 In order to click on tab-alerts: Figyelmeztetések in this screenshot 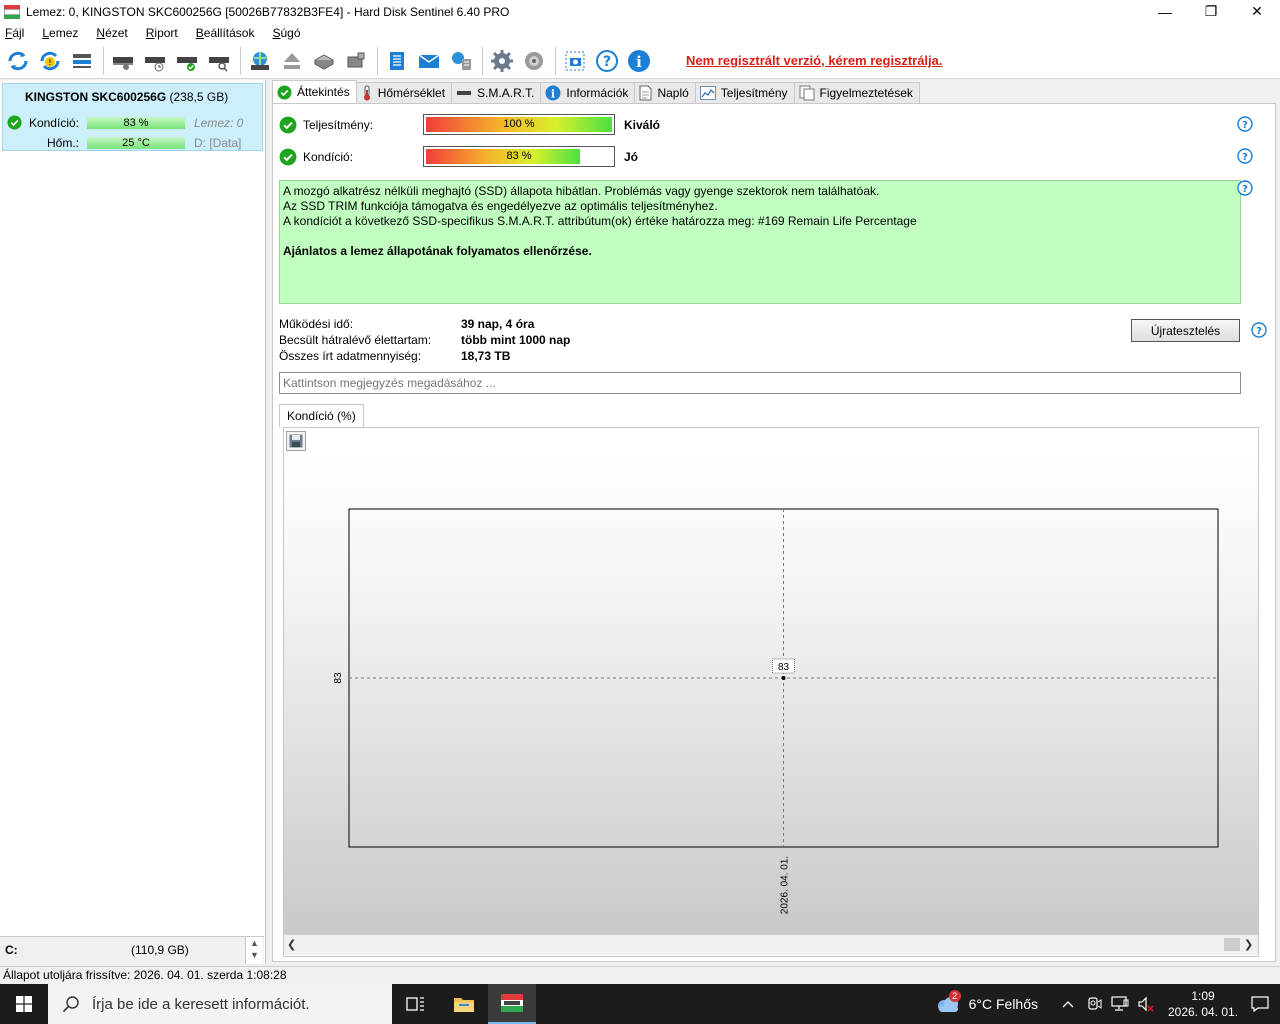, I will do `click(856, 92)`.